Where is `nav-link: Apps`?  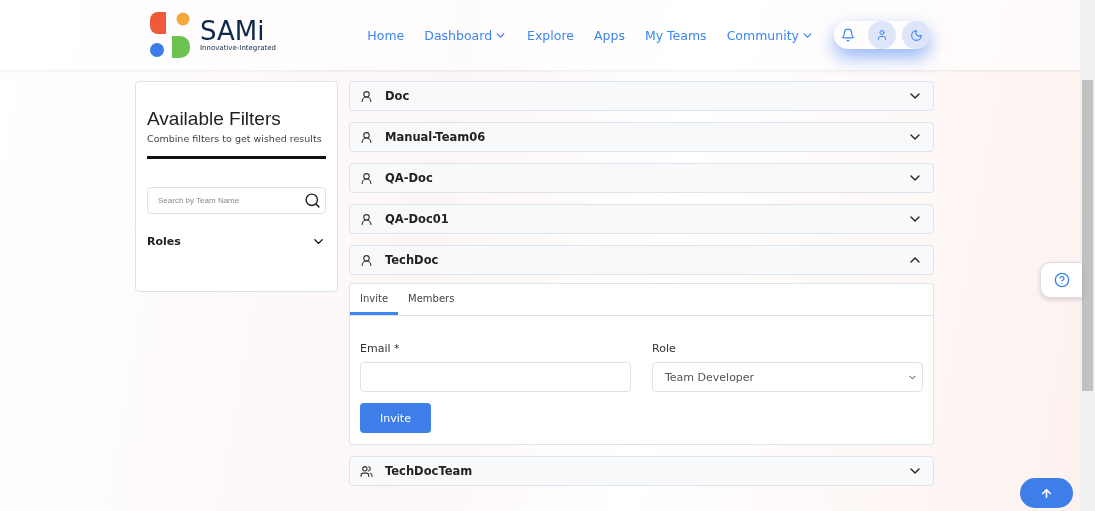
nav-link: Apps is located at coordinates (609, 35).